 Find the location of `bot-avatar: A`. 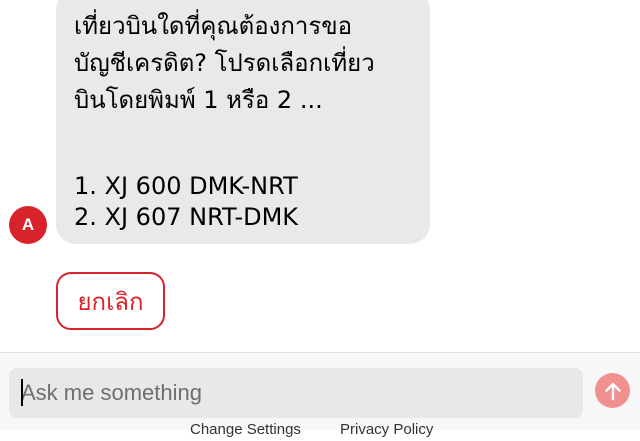

bot-avatar: A is located at coordinates (28, 225).